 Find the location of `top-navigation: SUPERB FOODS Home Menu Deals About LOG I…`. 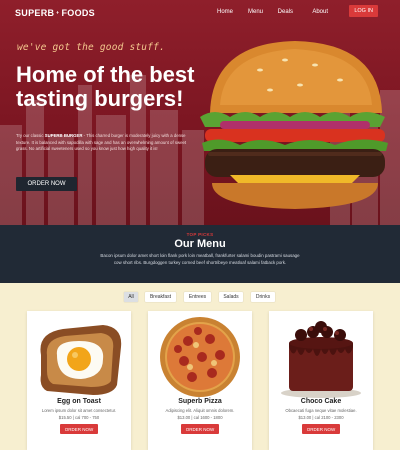

top-navigation: SUPERB FOODS Home Menu Deals About LOG I… is located at coordinates (200, 12).